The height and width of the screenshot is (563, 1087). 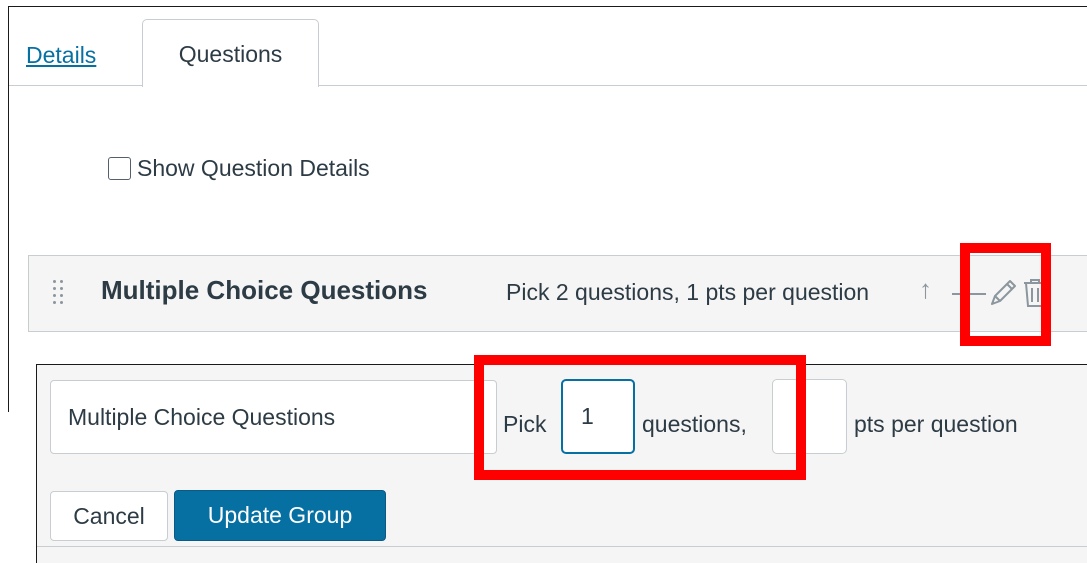 I want to click on pencil-icon, so click(x=1003, y=293).